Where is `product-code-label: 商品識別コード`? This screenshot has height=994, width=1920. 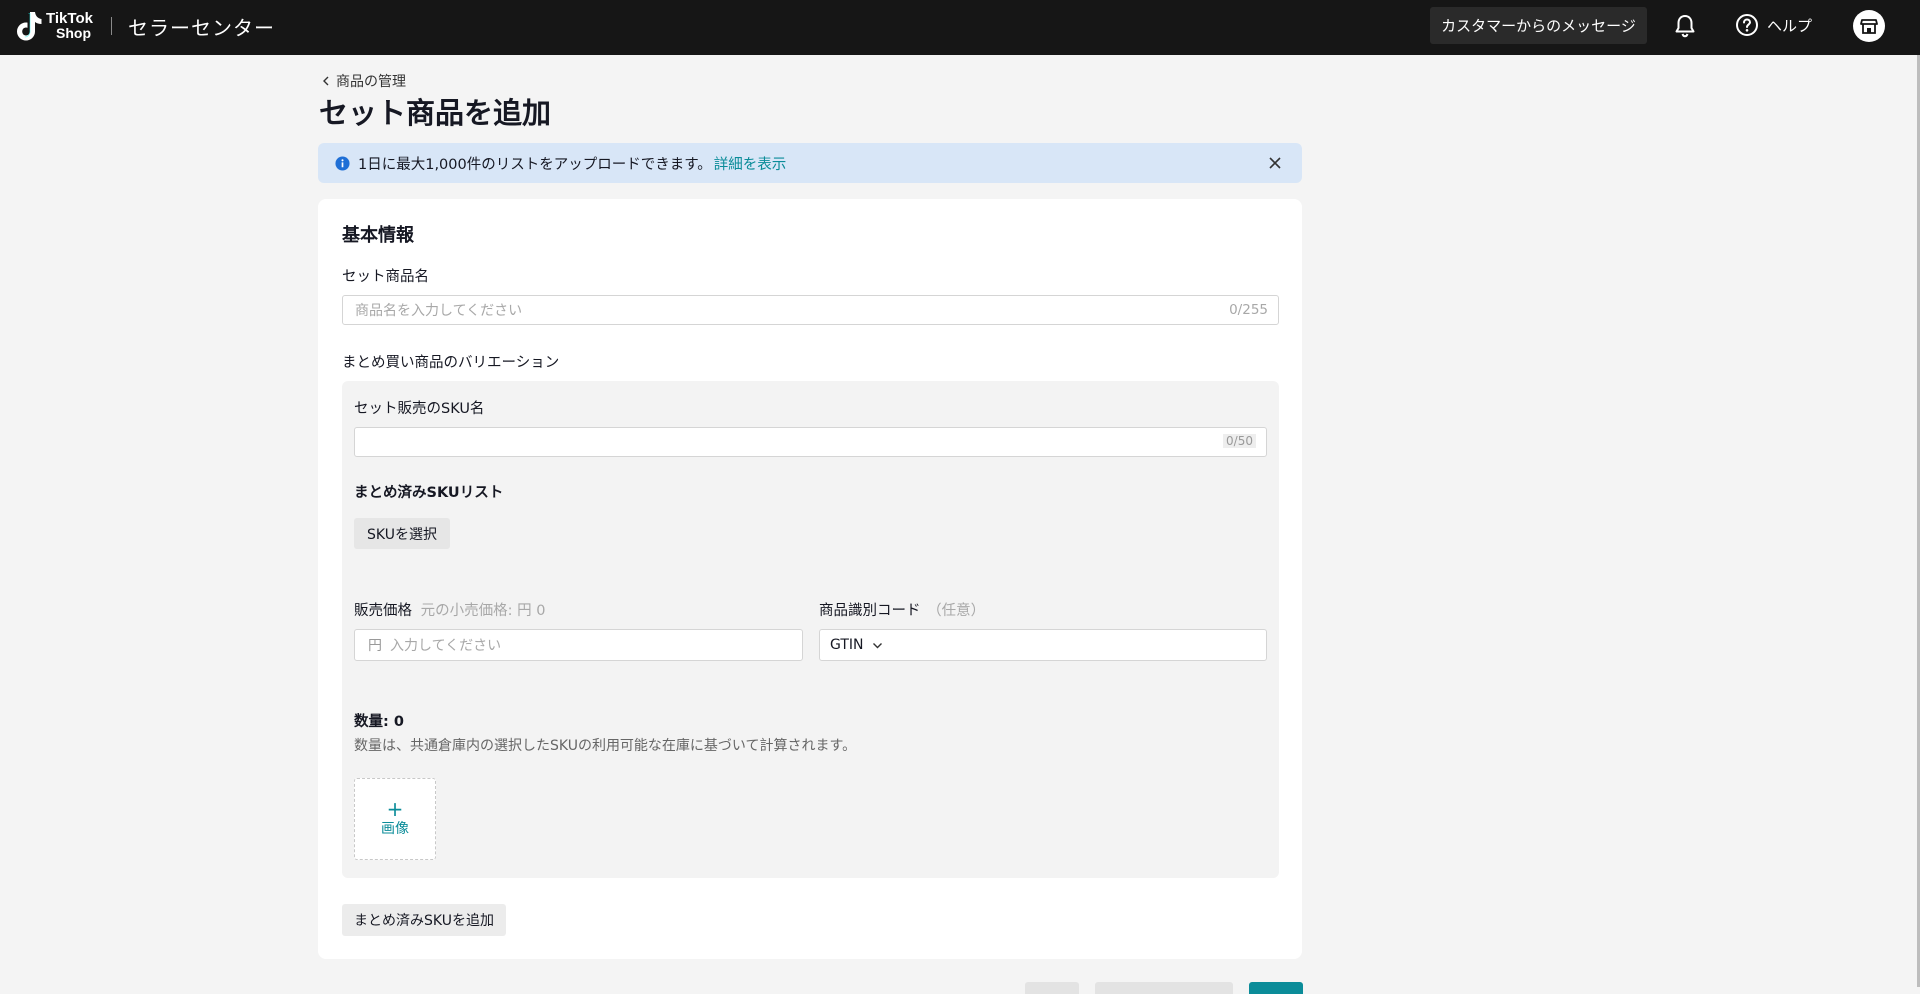
product-code-label: 商品識別コード is located at coordinates (870, 611).